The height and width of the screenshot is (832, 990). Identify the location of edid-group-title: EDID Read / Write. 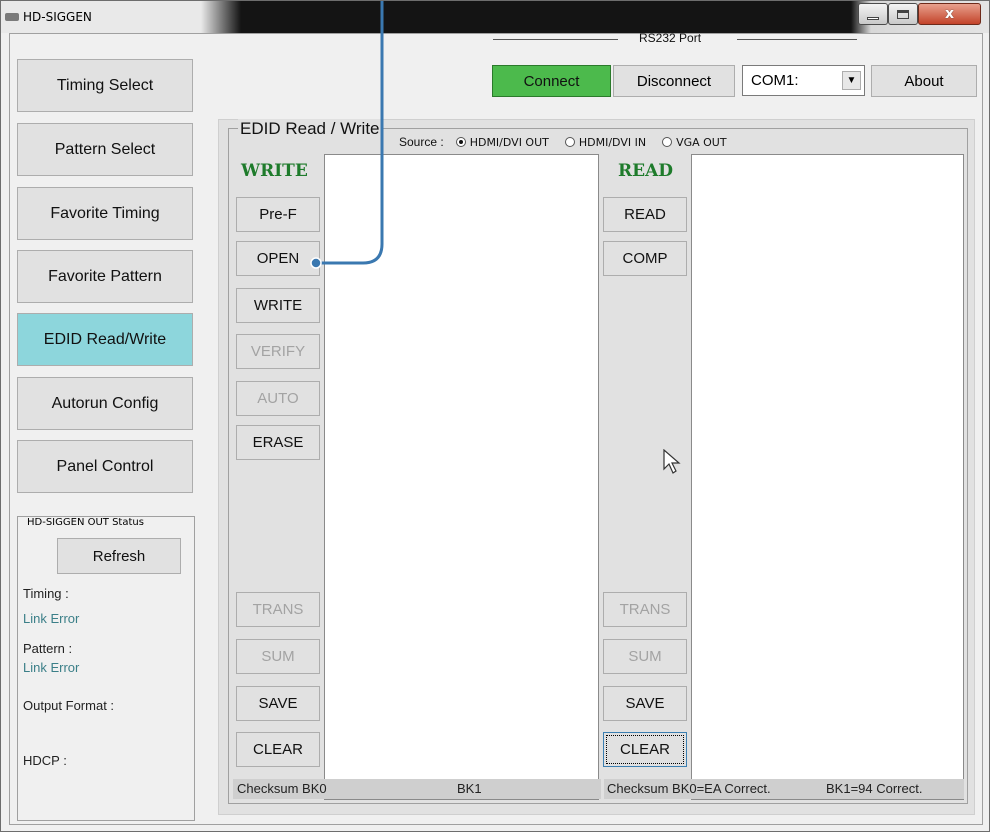
(310, 129).